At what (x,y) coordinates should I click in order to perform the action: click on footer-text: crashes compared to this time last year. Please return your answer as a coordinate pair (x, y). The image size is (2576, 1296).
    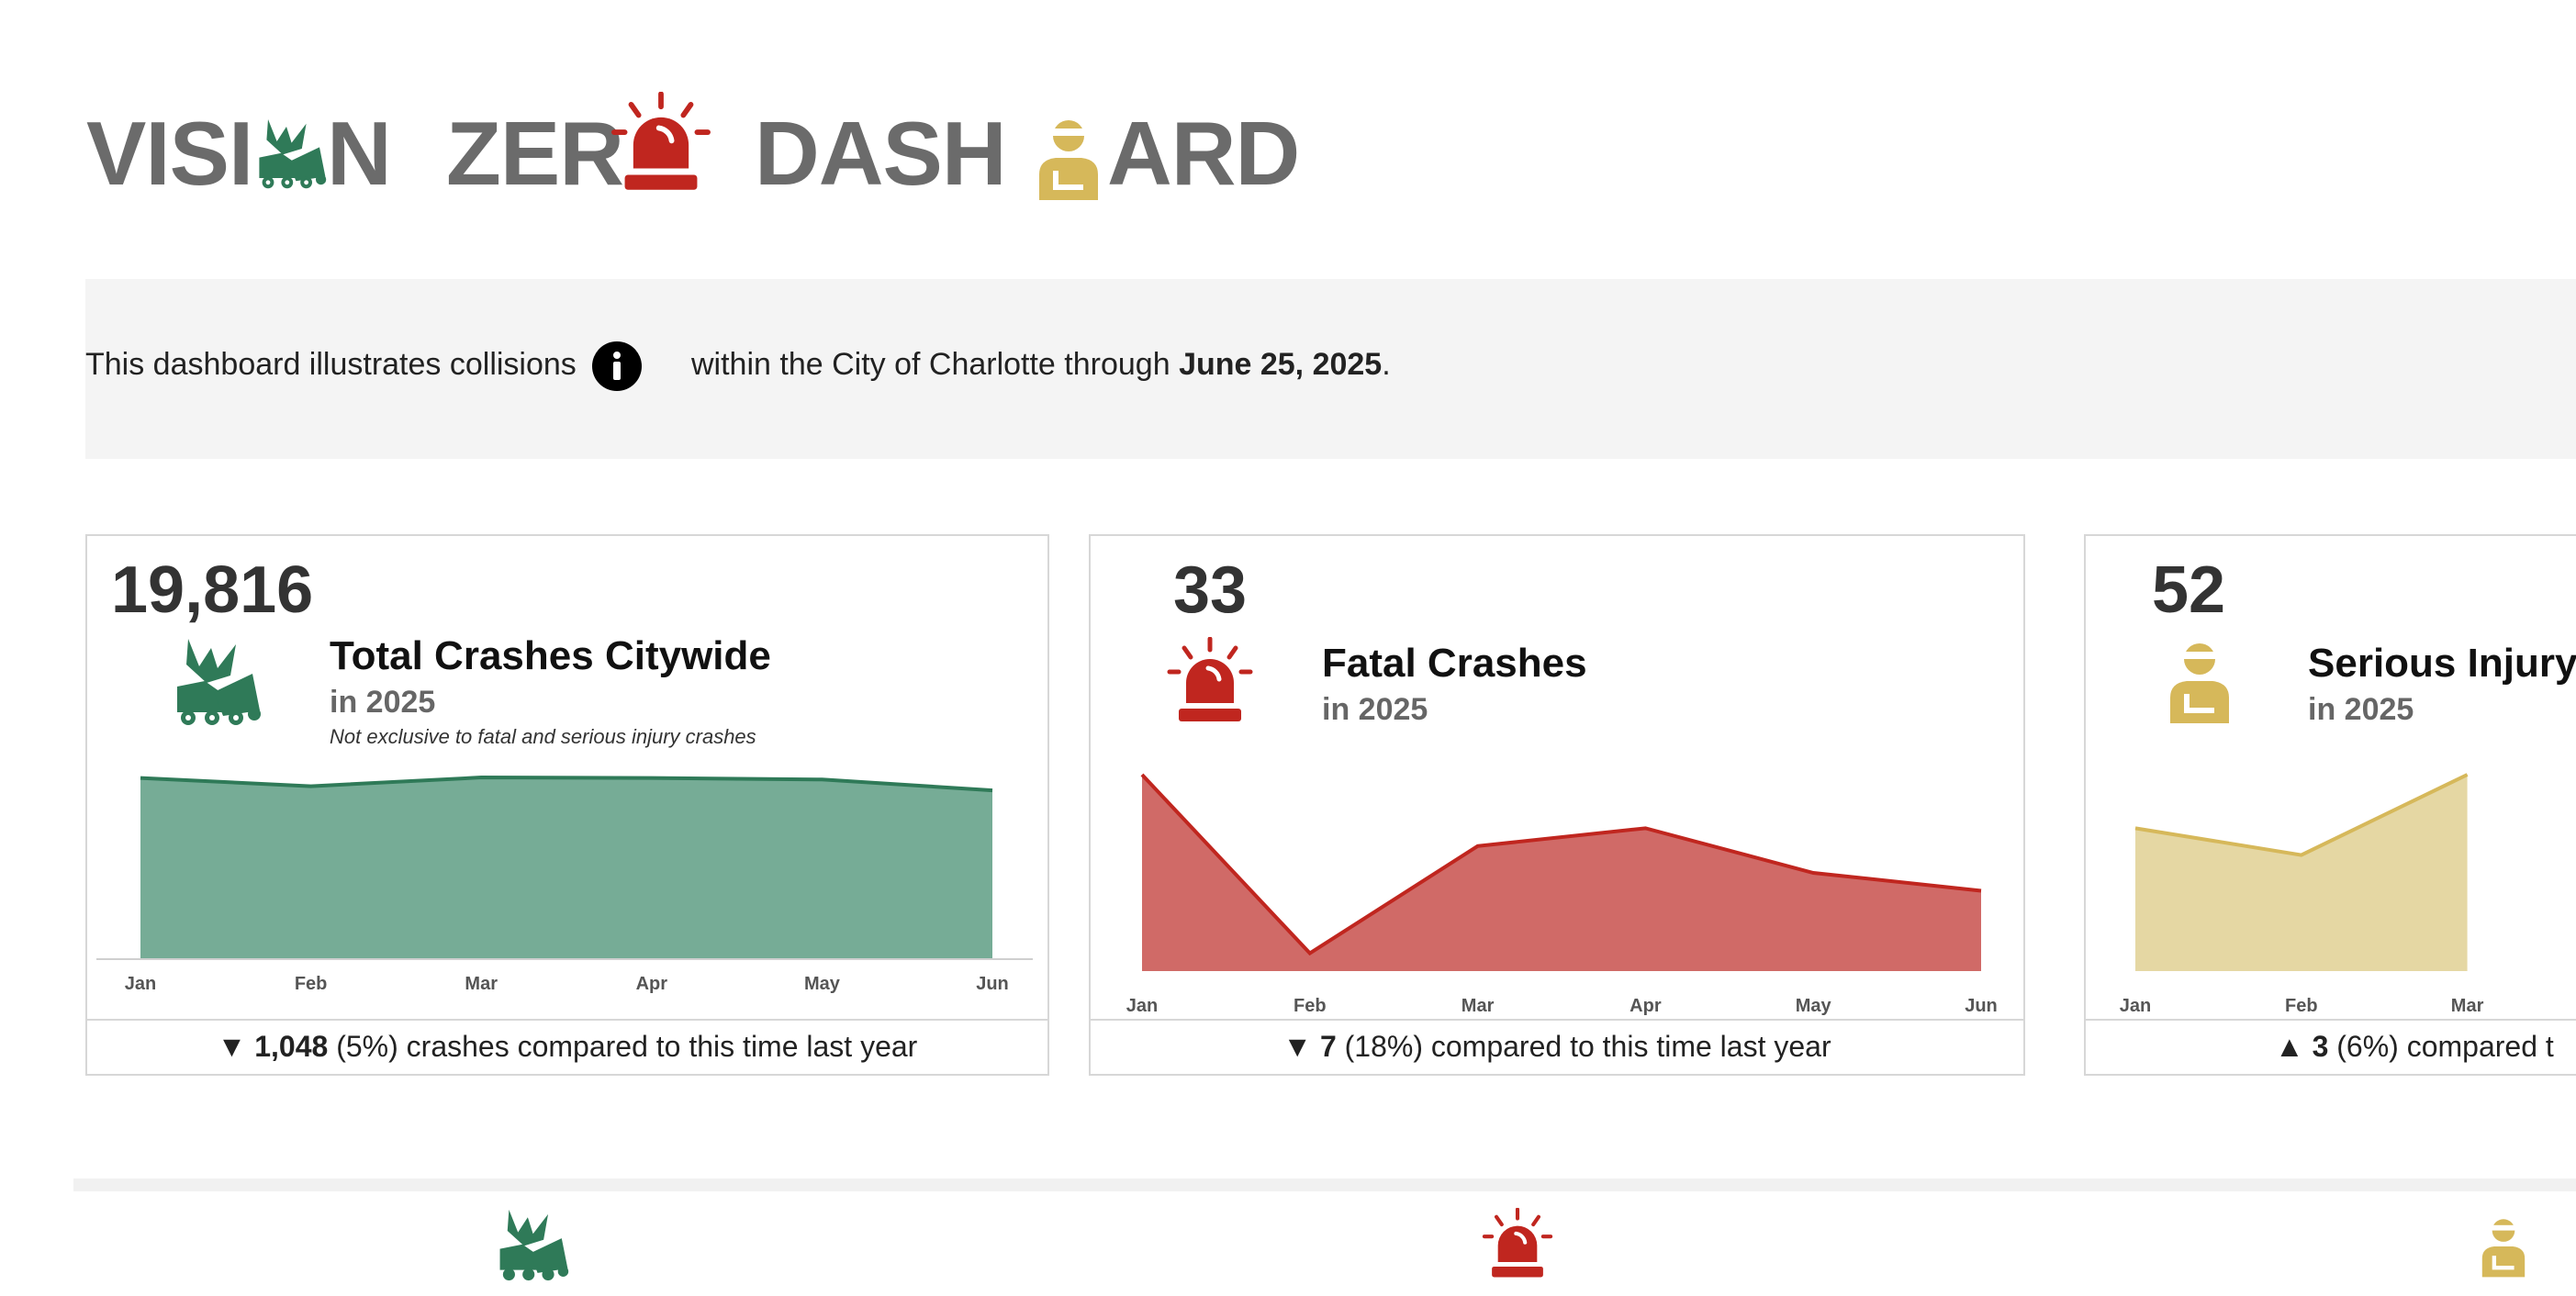
    Looking at the image, I should click on (662, 1046).